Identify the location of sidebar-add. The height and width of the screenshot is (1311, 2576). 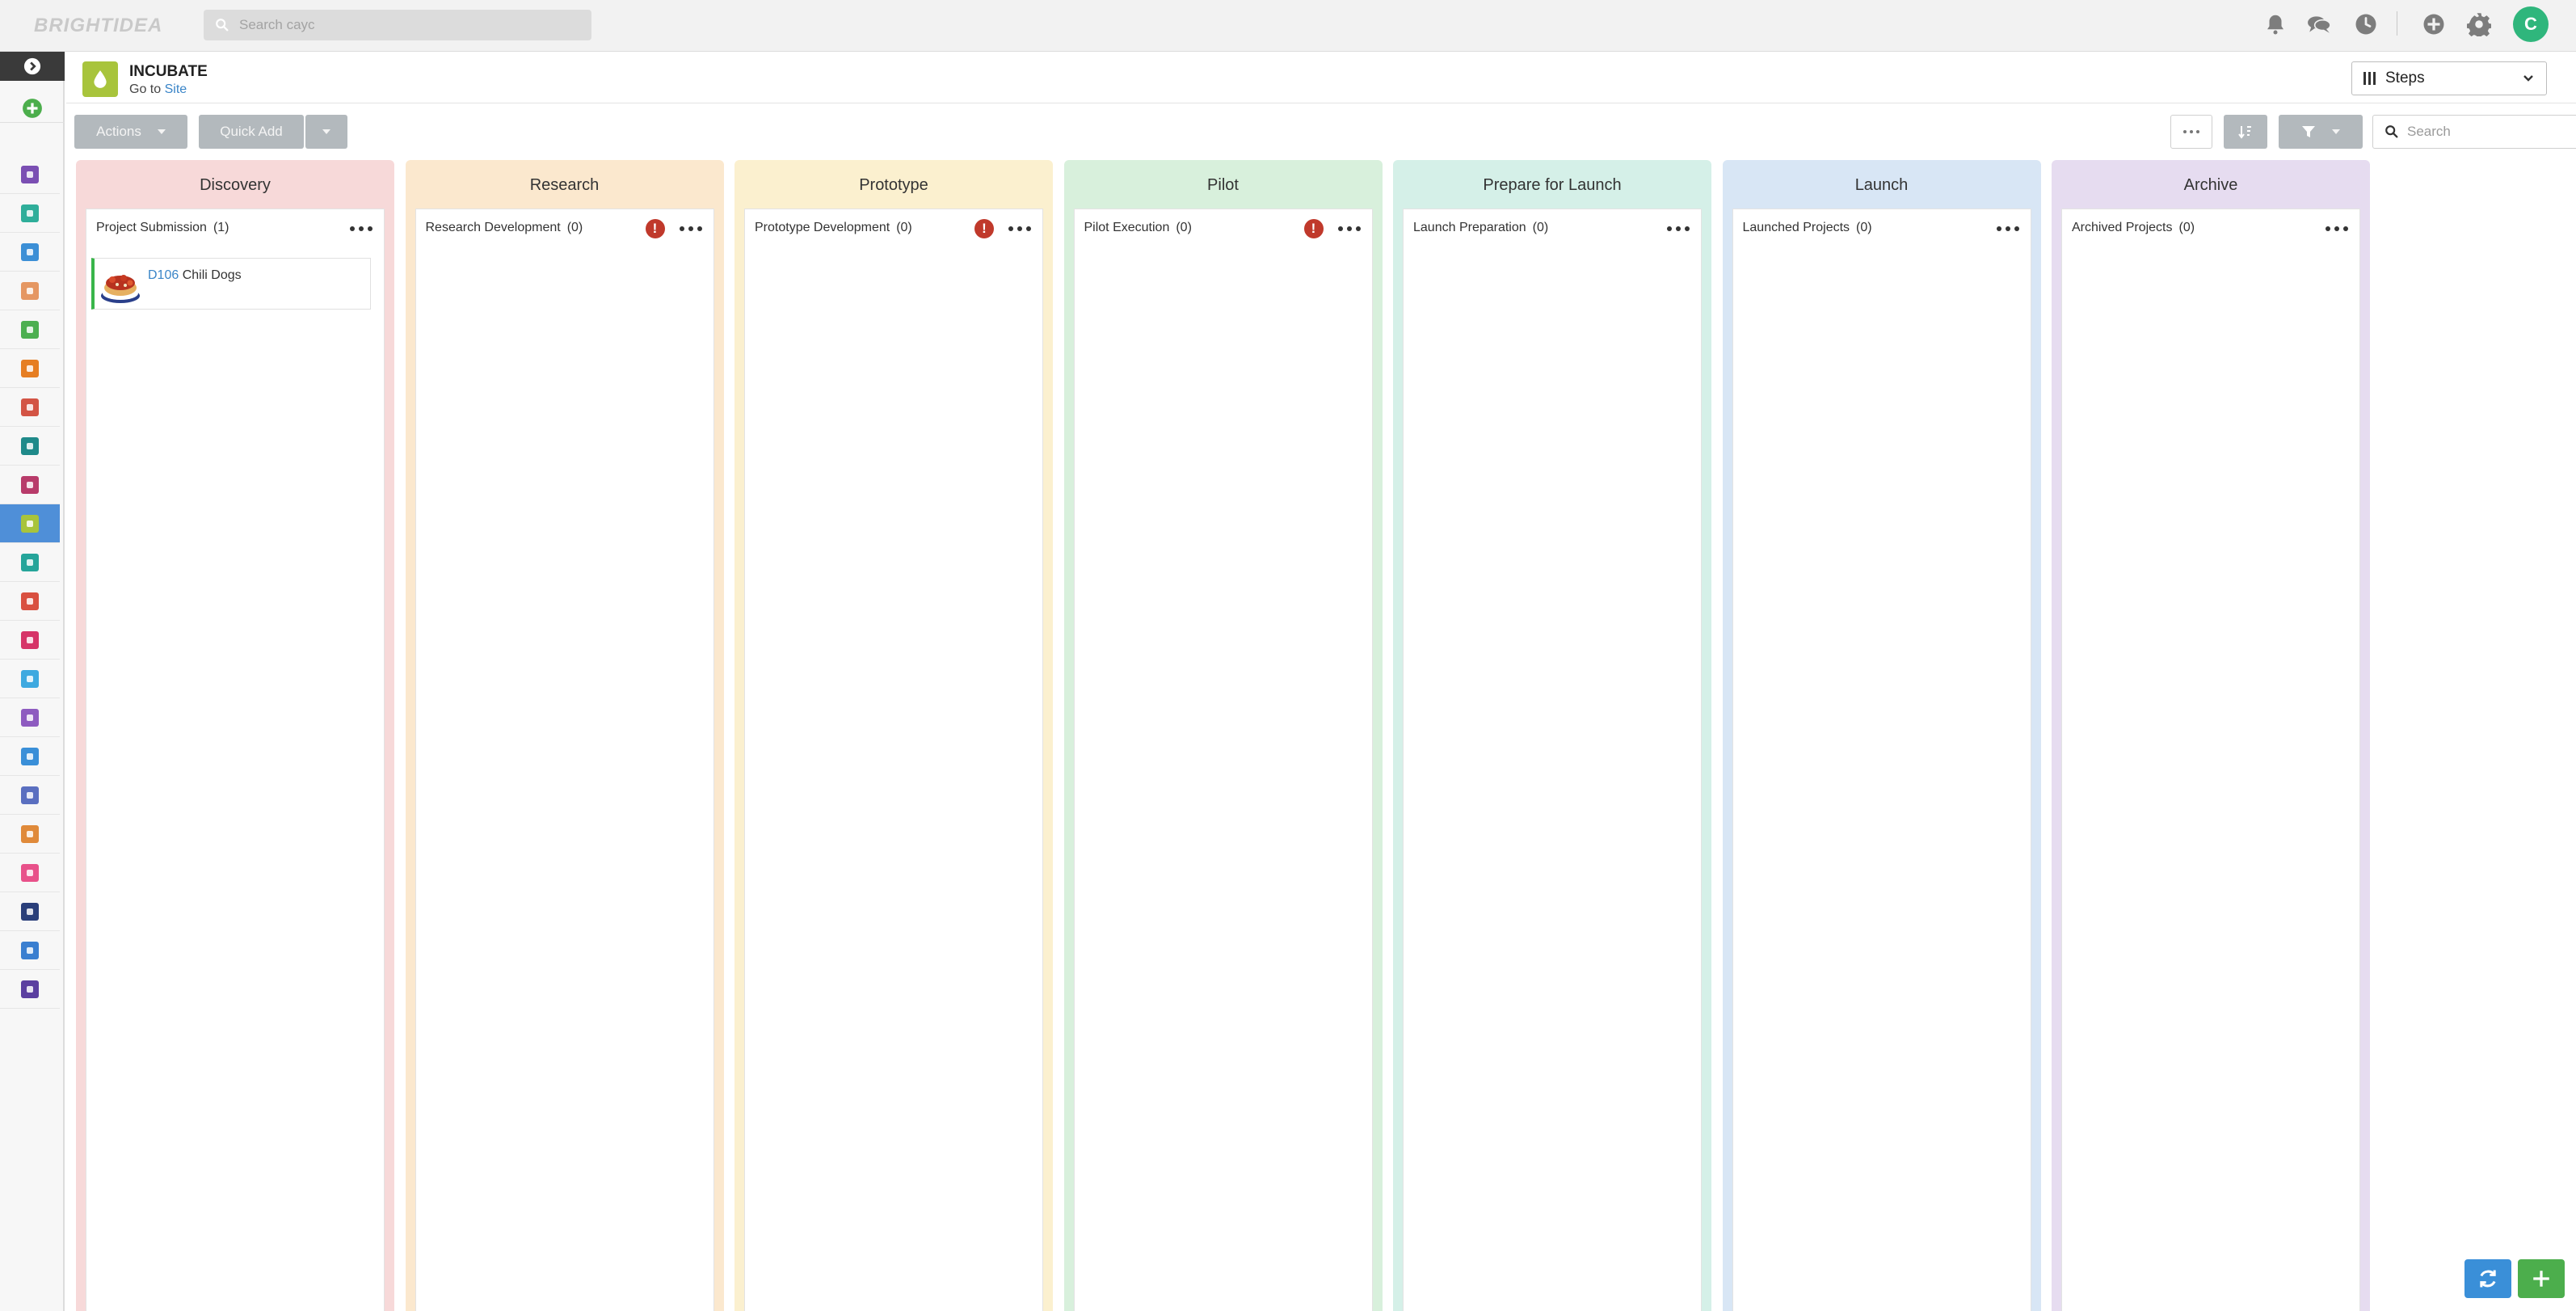
(32, 108).